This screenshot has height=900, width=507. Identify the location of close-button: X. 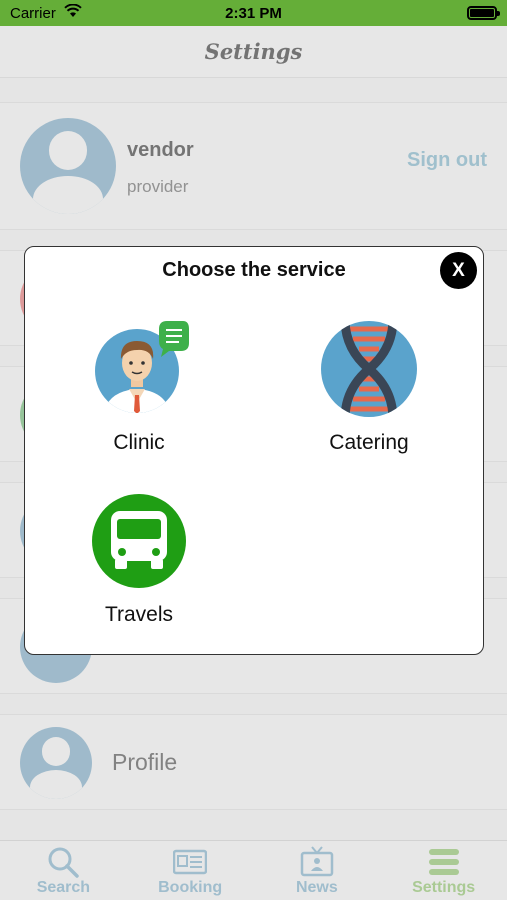
(458, 270).